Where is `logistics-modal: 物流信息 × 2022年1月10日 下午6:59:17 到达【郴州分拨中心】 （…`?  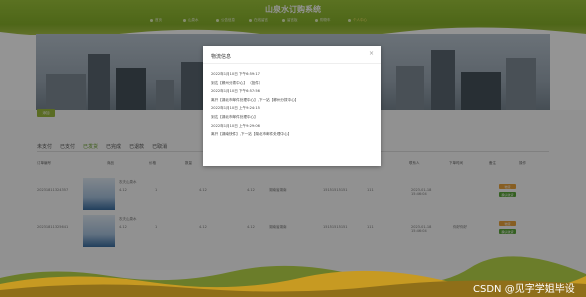 logistics-modal: 物流信息 × 2022年1月10日 下午6:59:17 到达【郴州分拨中心】 （… is located at coordinates (292, 106).